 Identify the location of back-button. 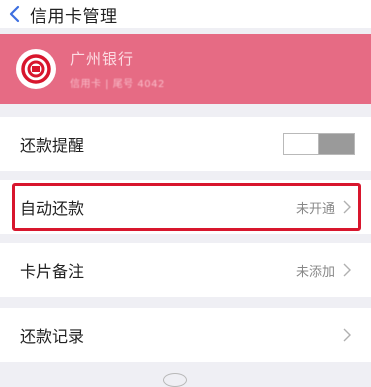
(14, 14).